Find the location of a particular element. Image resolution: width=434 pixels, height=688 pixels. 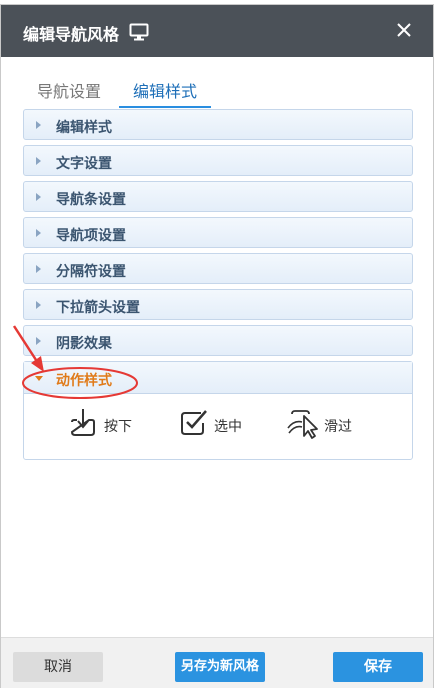

action-press-button: 按下 is located at coordinates (103, 423).